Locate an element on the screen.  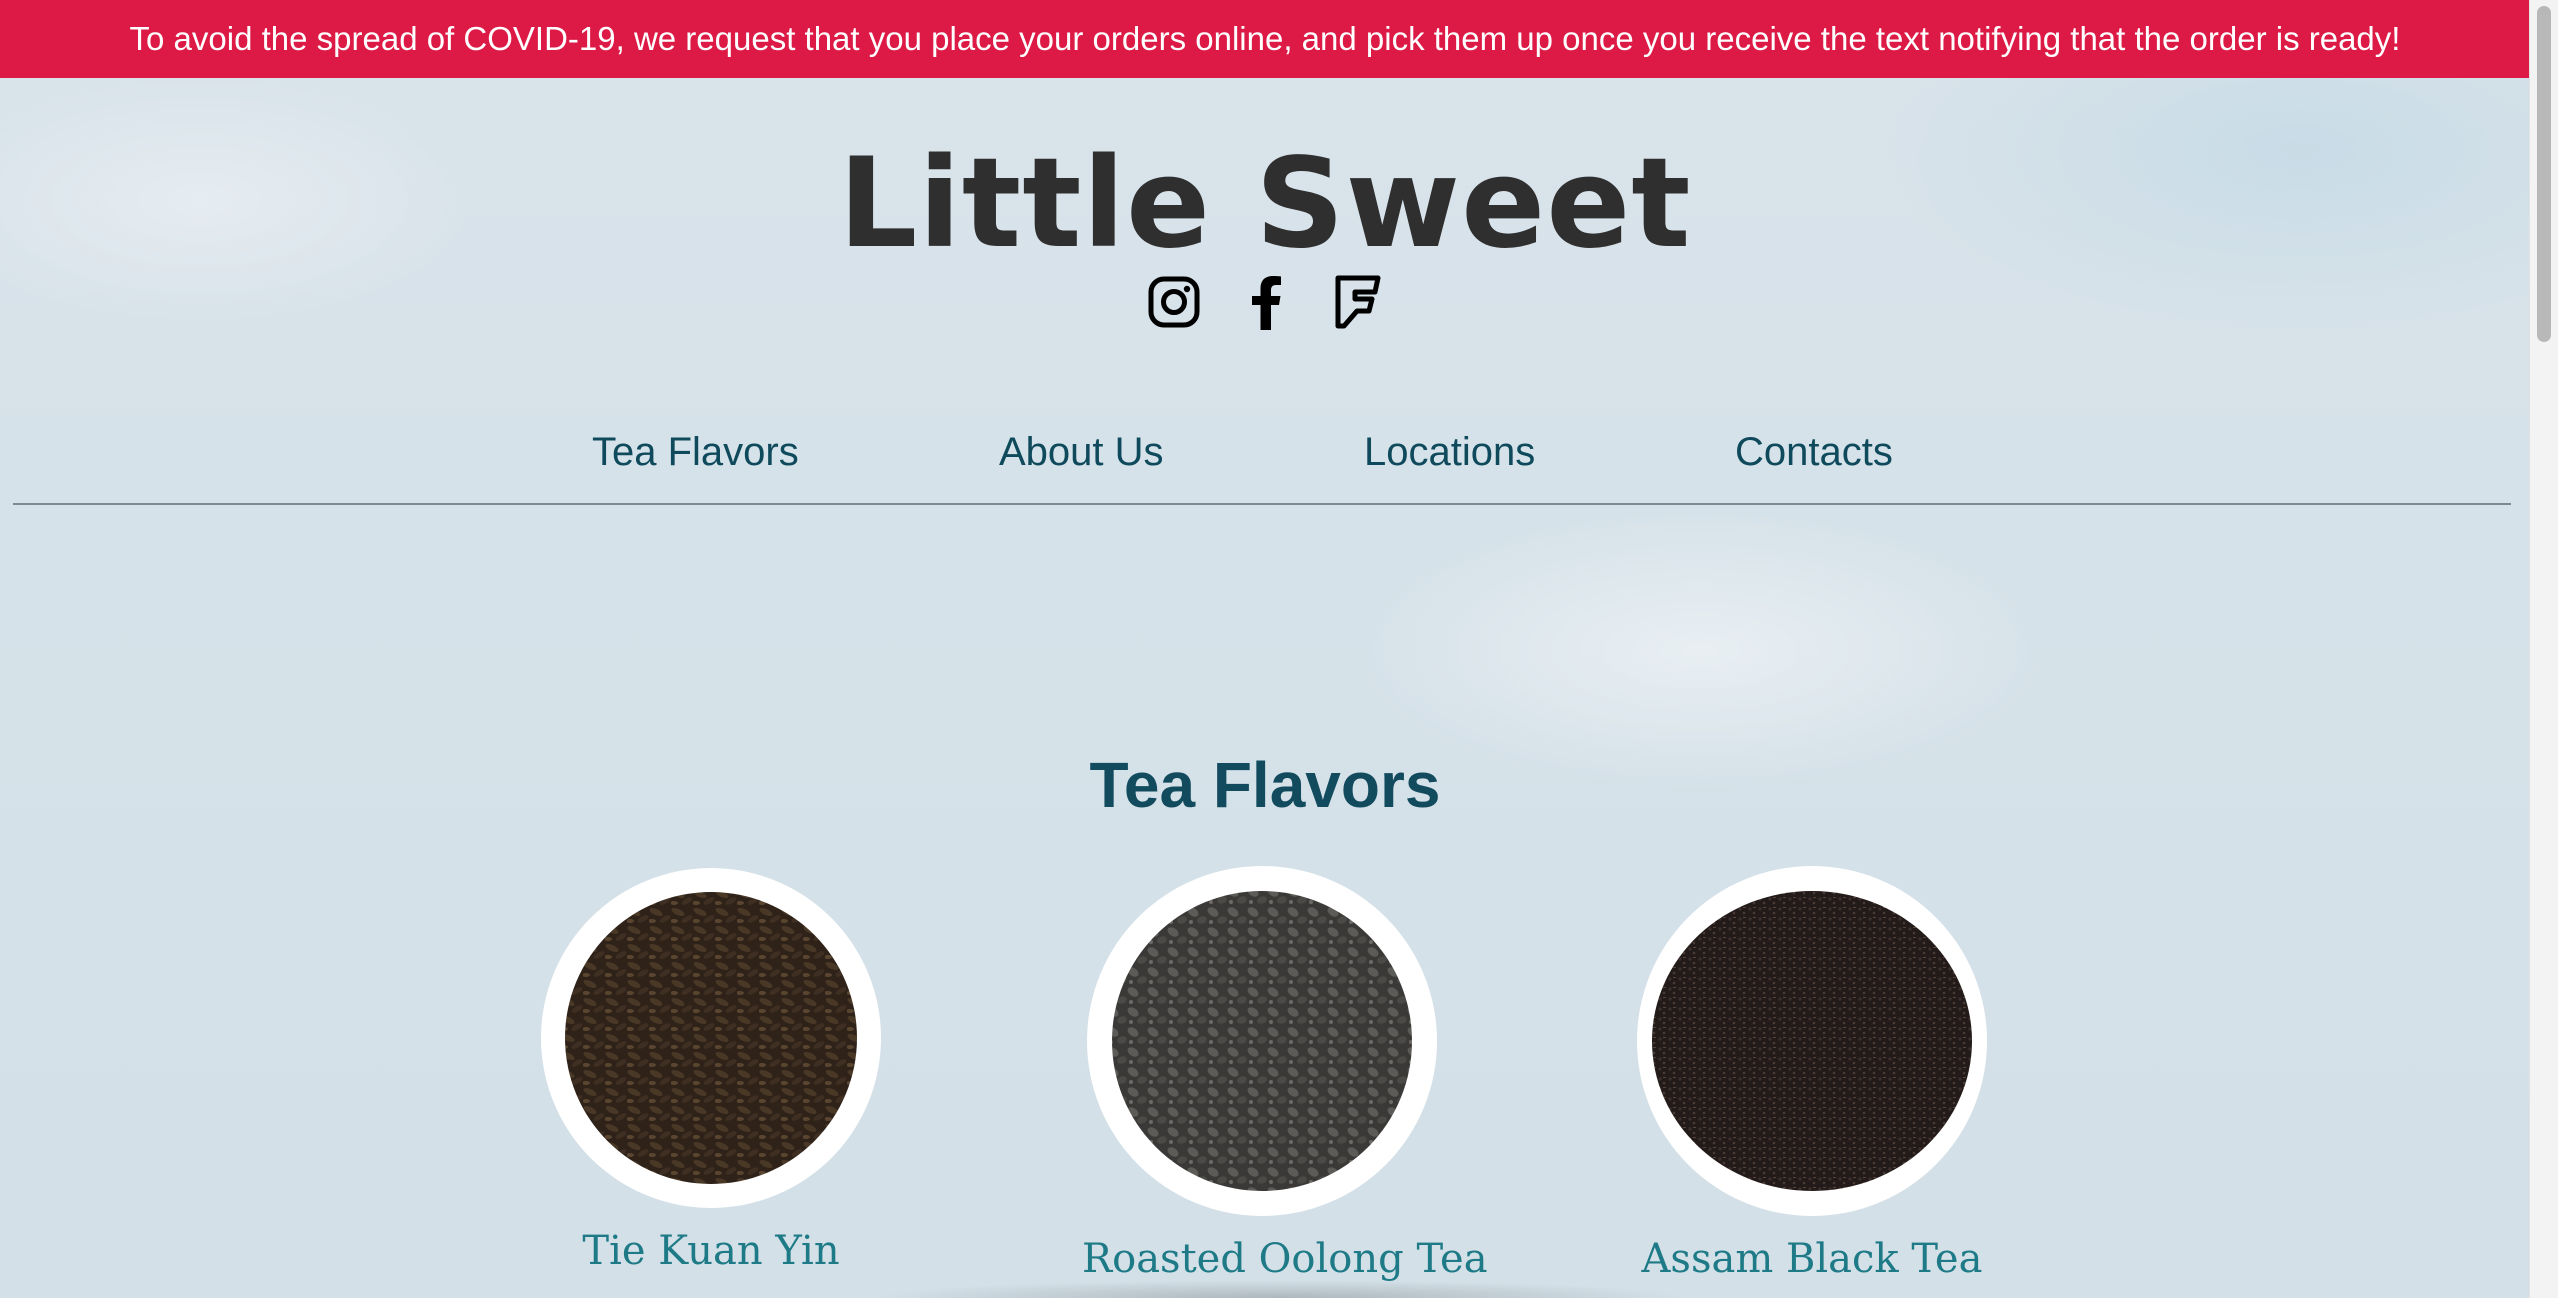
chat-widget-shadow is located at coordinates (1280, 1289).